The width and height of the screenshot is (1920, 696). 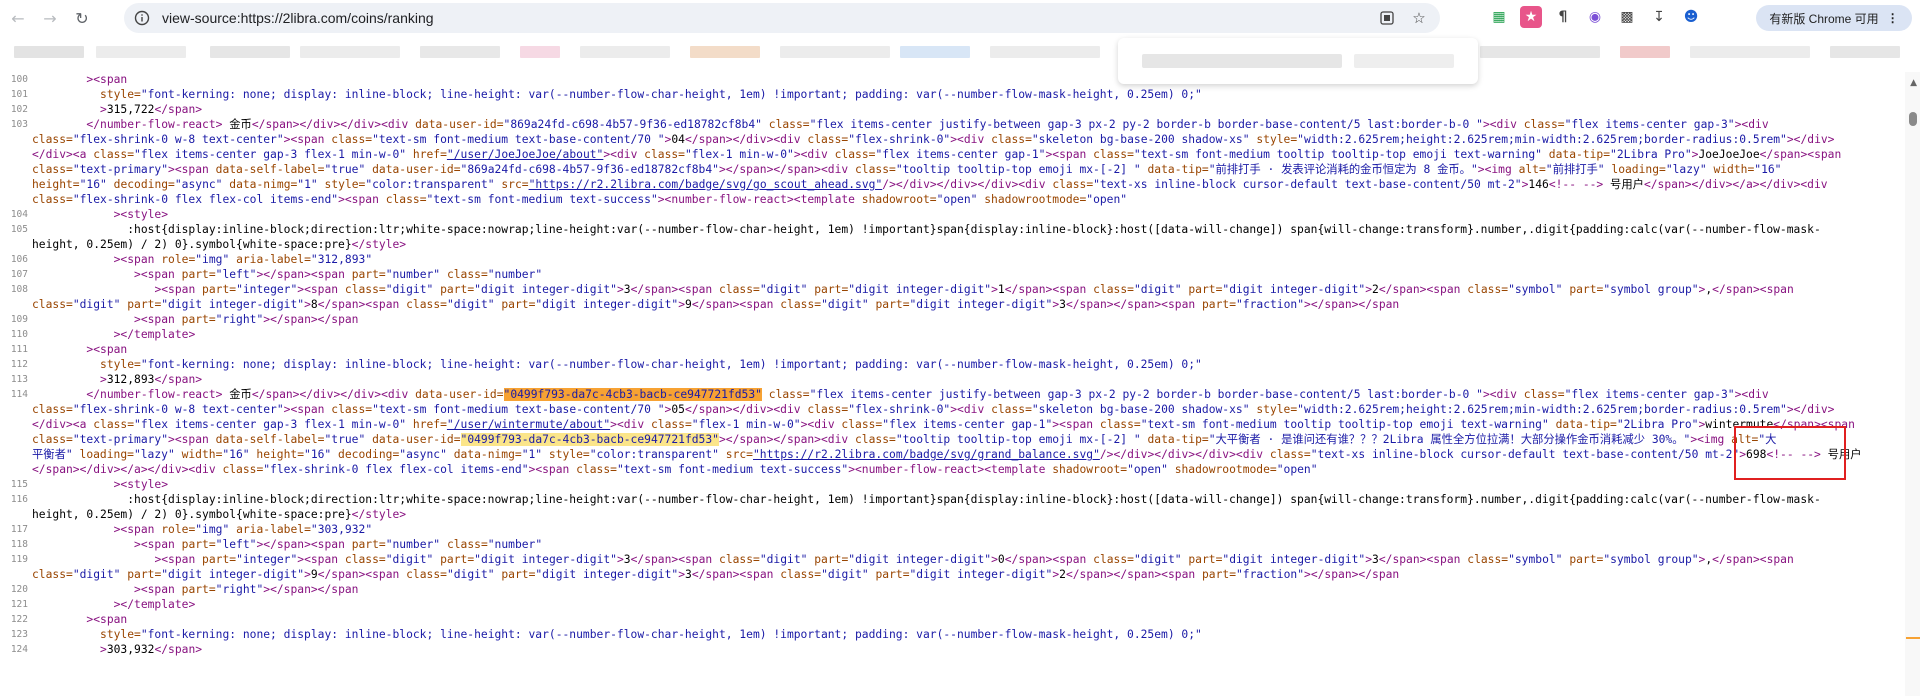 I want to click on pink-extension-icon: ★, so click(x=1531, y=17).